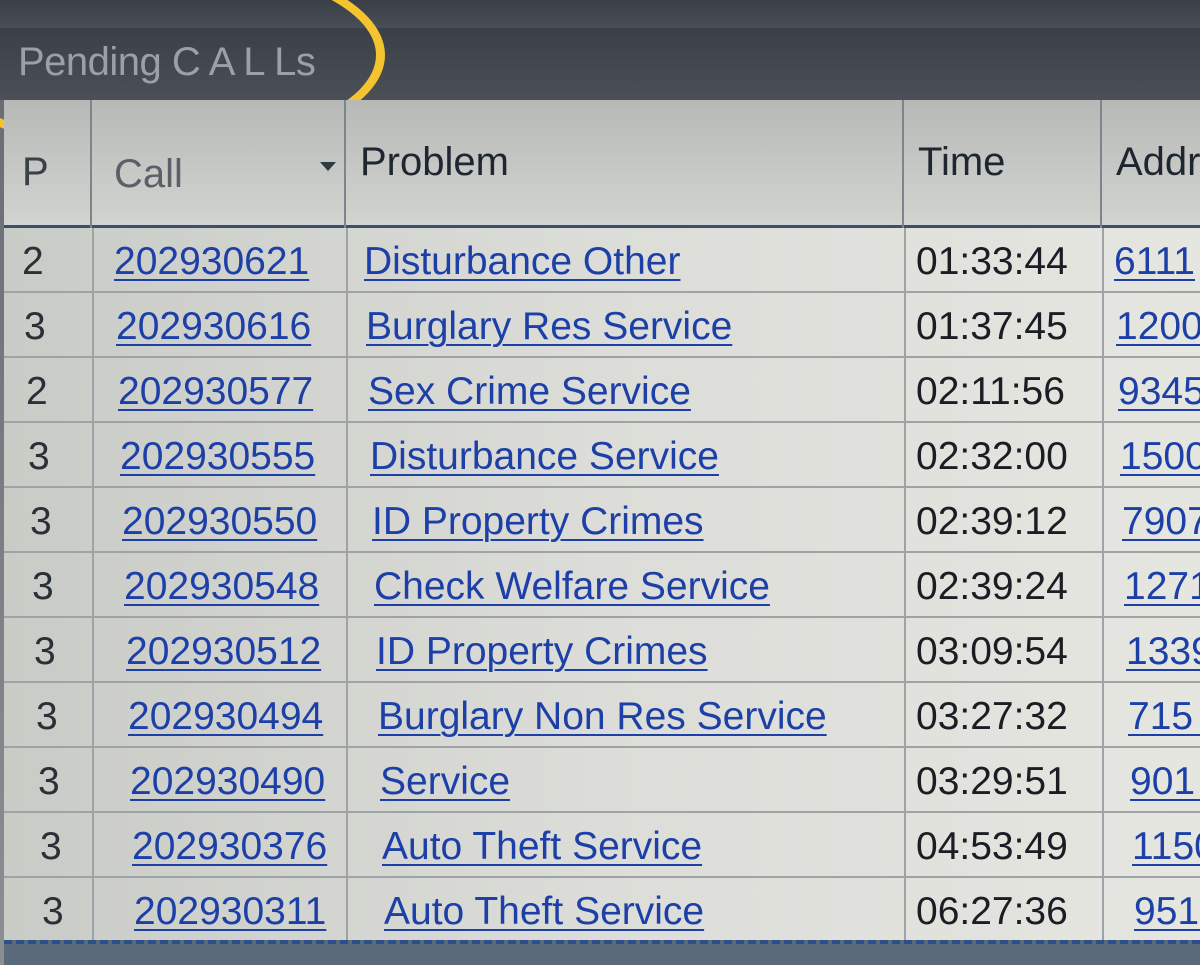 The image size is (1200, 965). I want to click on column-header-address: Addr, so click(1151, 164).